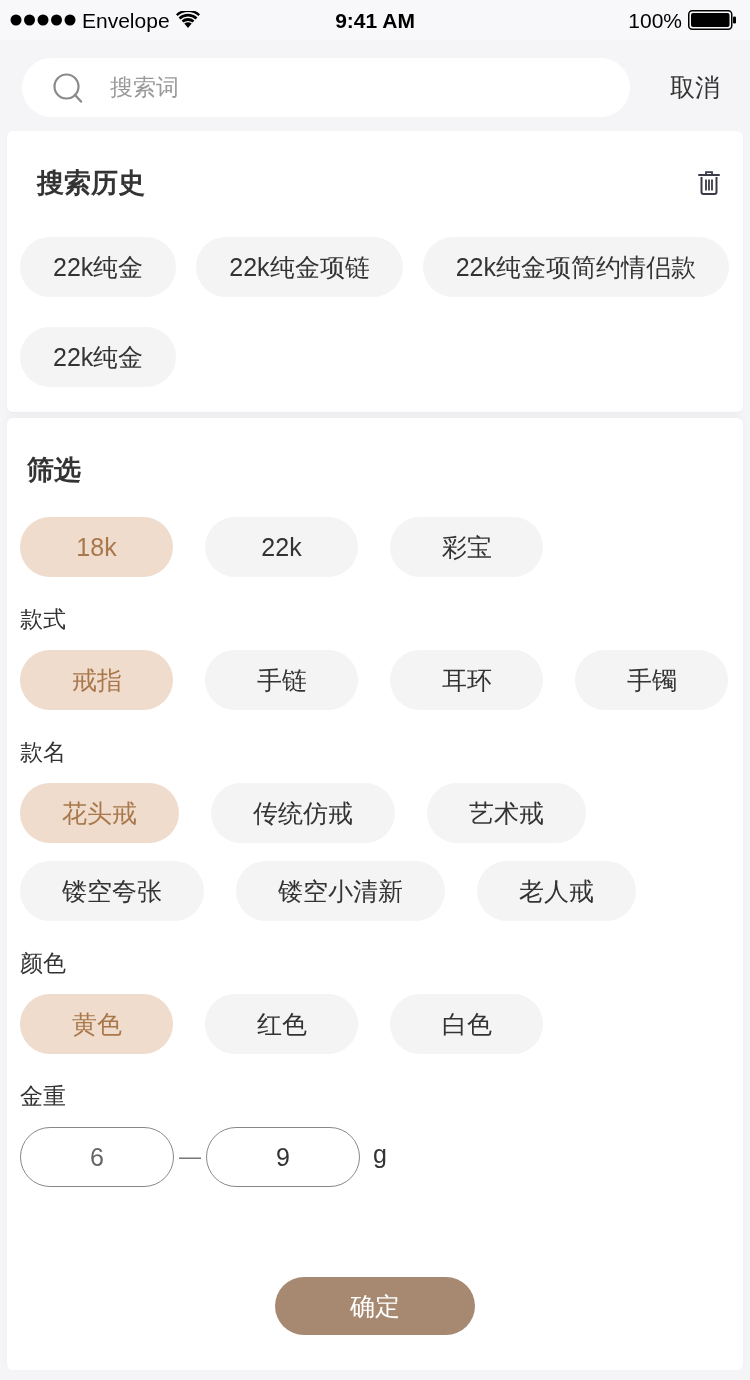 The image size is (750, 1380). Describe the element at coordinates (281, 1024) in the screenshot. I see `filter-chip: 红色` at that location.